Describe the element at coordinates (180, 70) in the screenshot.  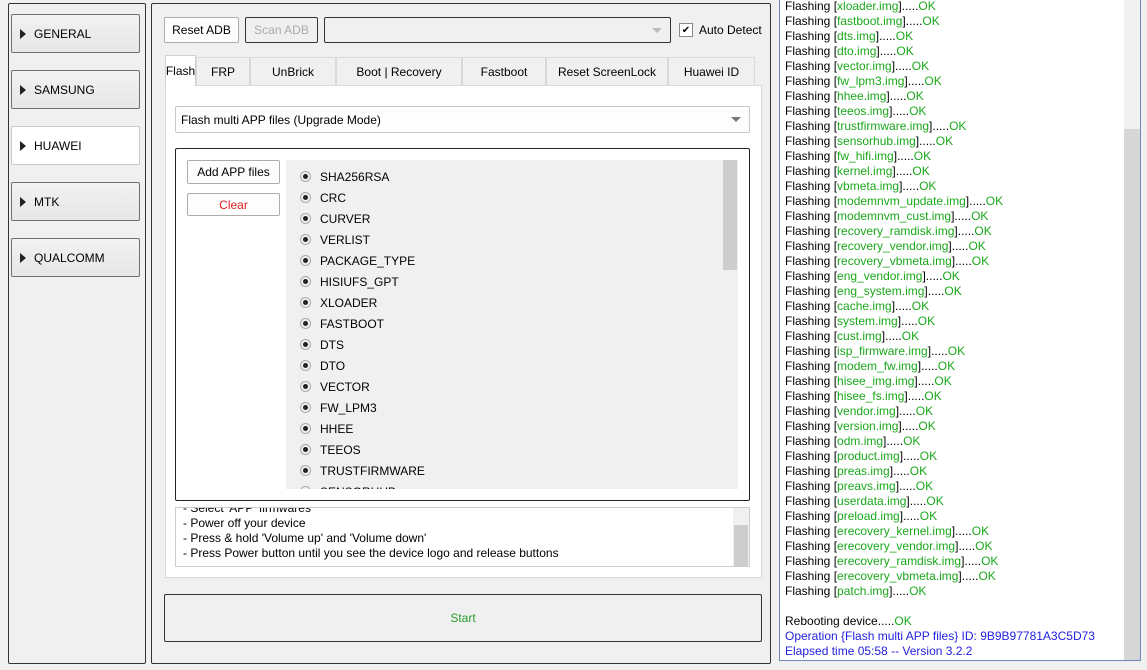
I see `tab-flash: Flash` at that location.